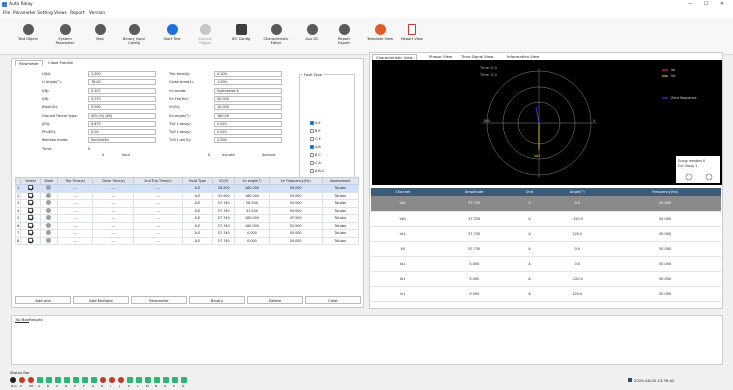  Describe the element at coordinates (30, 181) in the screenshot. I see `grid-header: Select` at that location.